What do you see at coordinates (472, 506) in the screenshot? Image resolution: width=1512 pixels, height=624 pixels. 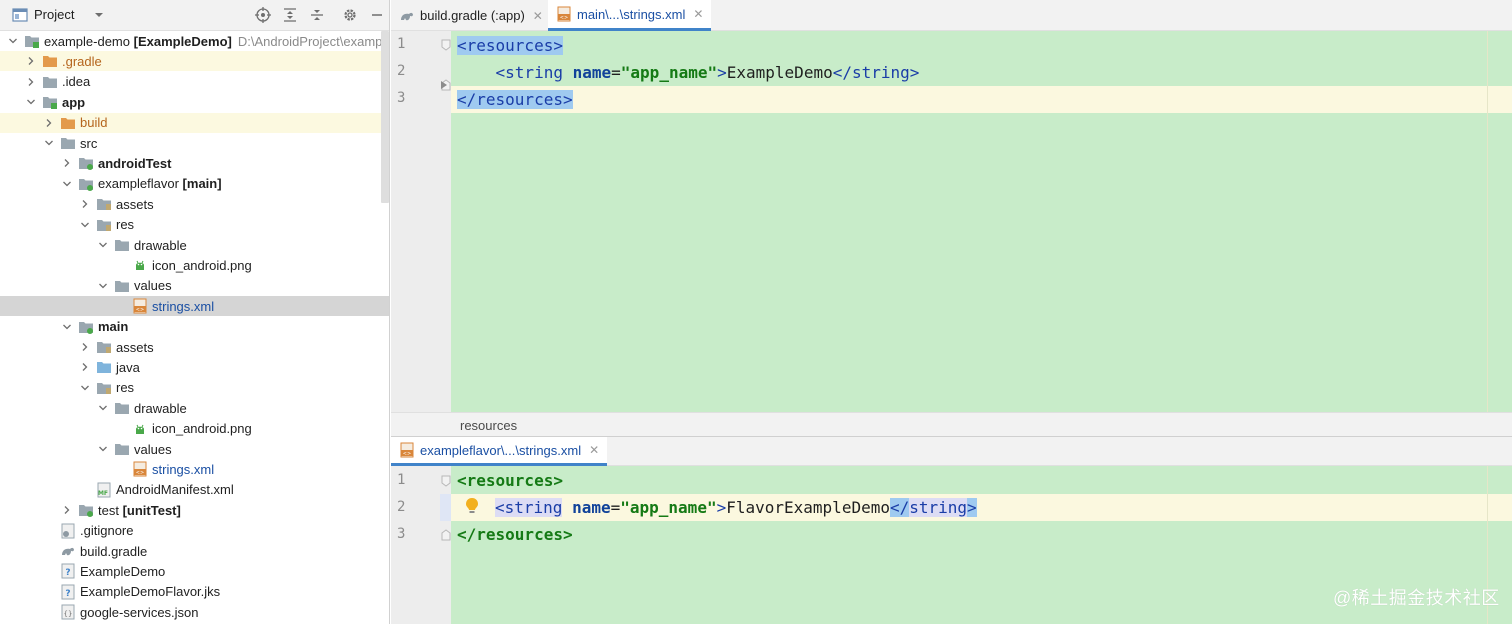 I see `lightbulb-icon` at bounding box center [472, 506].